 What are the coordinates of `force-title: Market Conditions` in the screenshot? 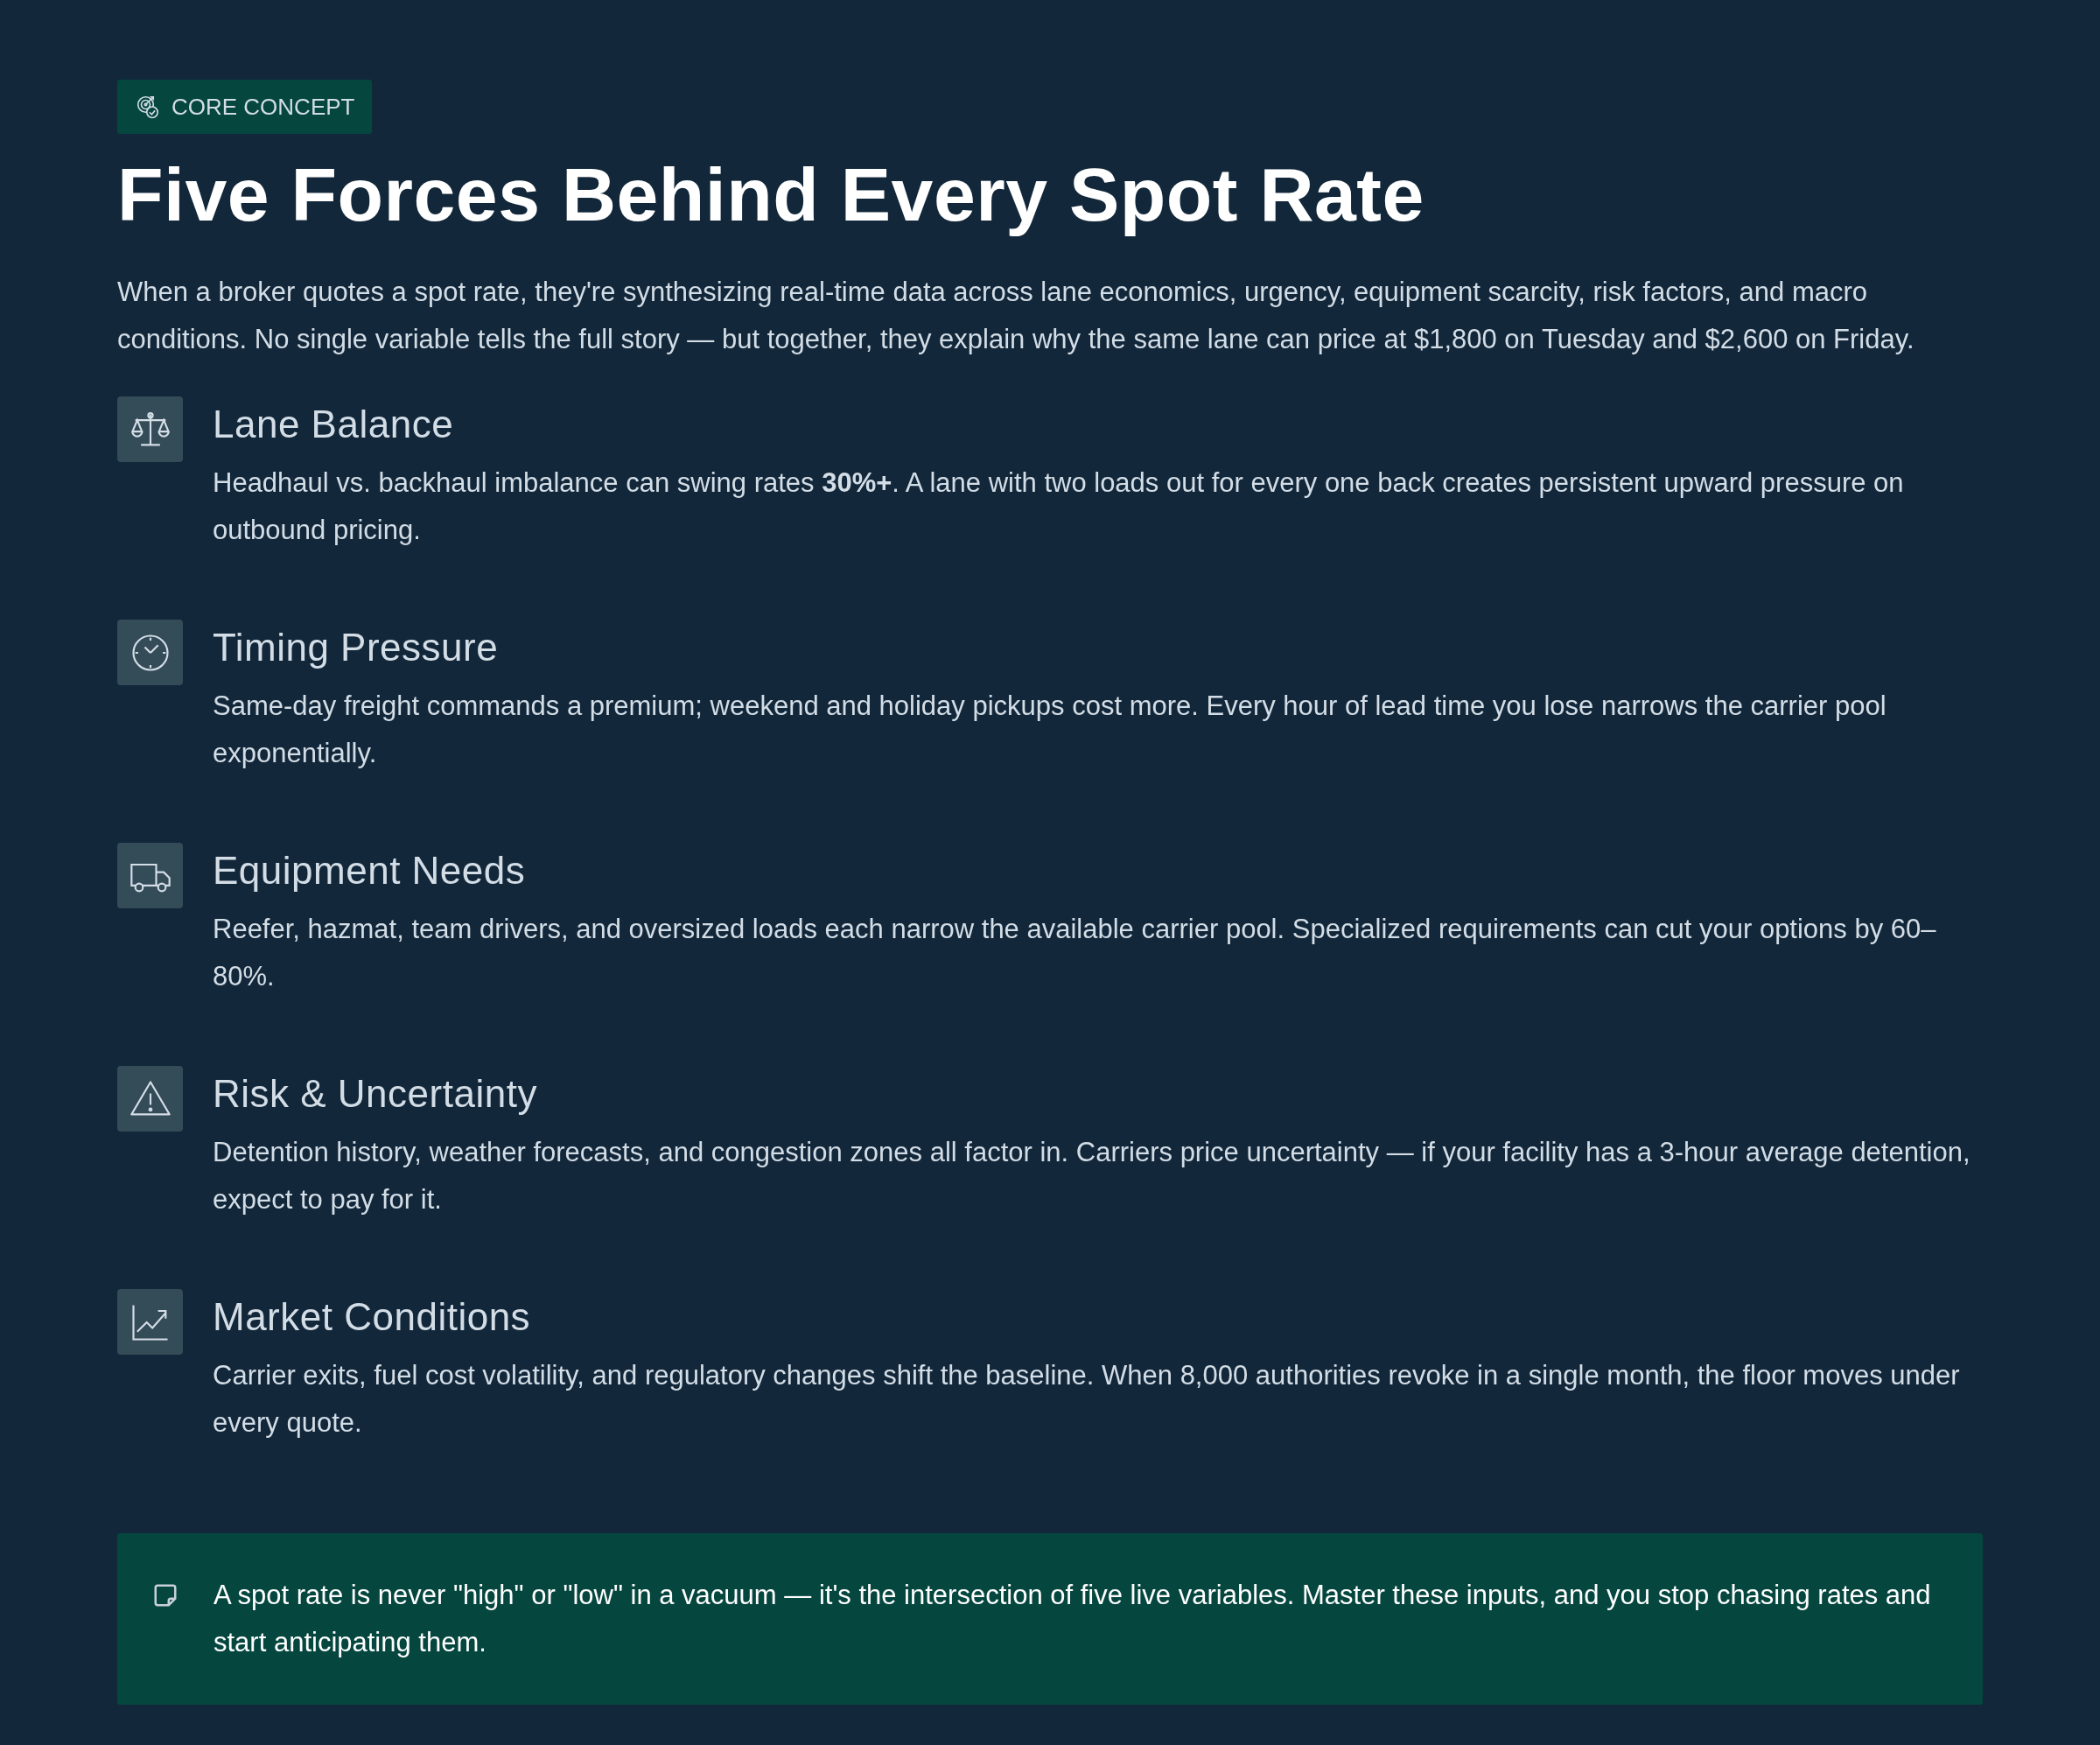 It's located at (372, 1317).